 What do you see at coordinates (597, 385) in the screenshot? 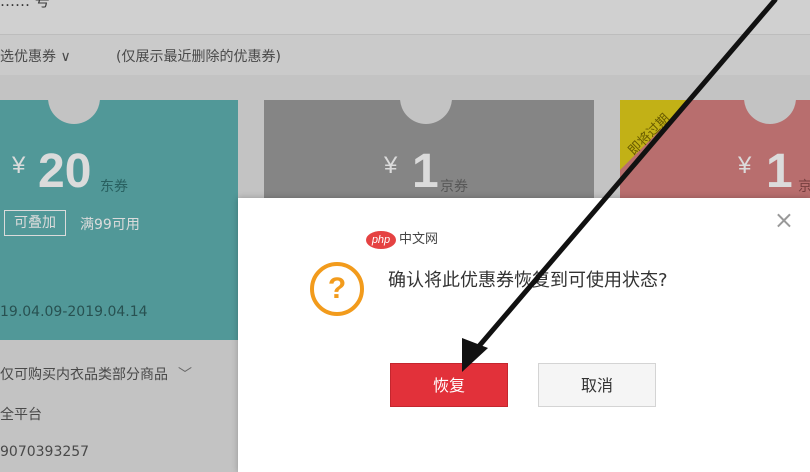
I see `cancel-button: 取消` at bounding box center [597, 385].